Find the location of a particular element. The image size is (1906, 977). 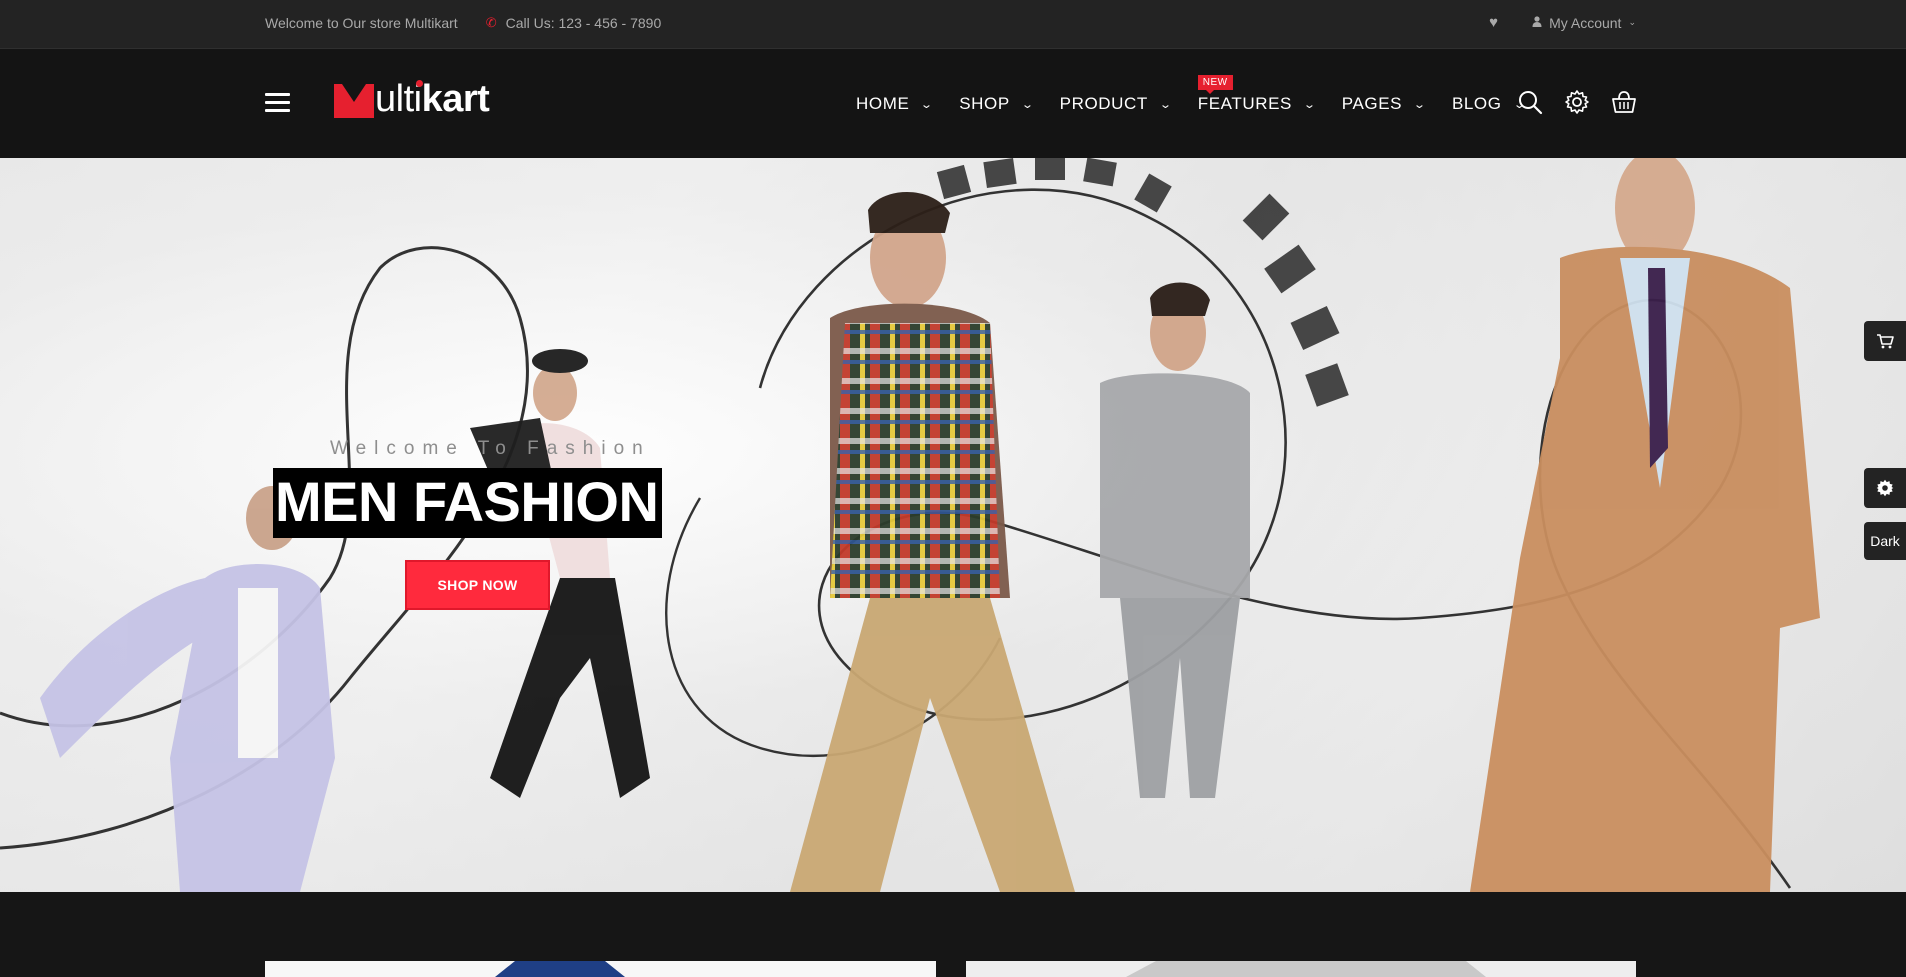

logo: ult ikart is located at coordinates (412, 99).